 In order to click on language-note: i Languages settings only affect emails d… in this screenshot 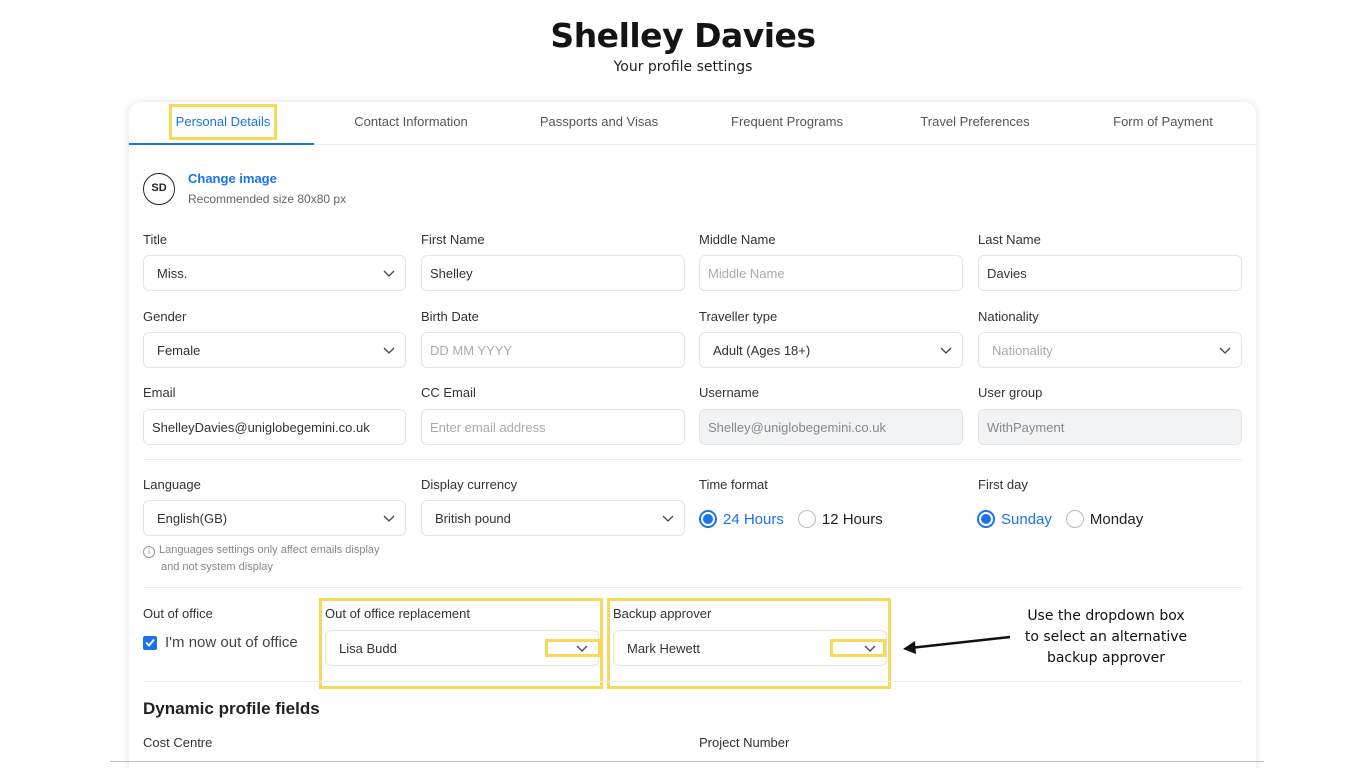, I will do `click(278, 559)`.